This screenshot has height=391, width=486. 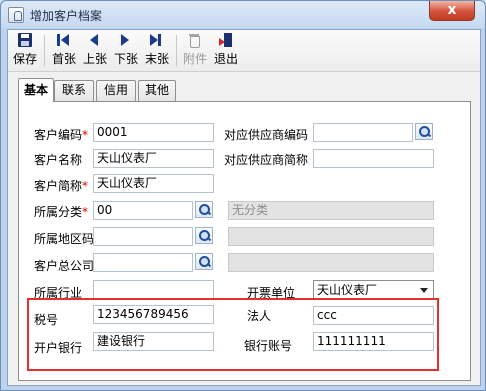 I want to click on parent-company-input, so click(x=143, y=262).